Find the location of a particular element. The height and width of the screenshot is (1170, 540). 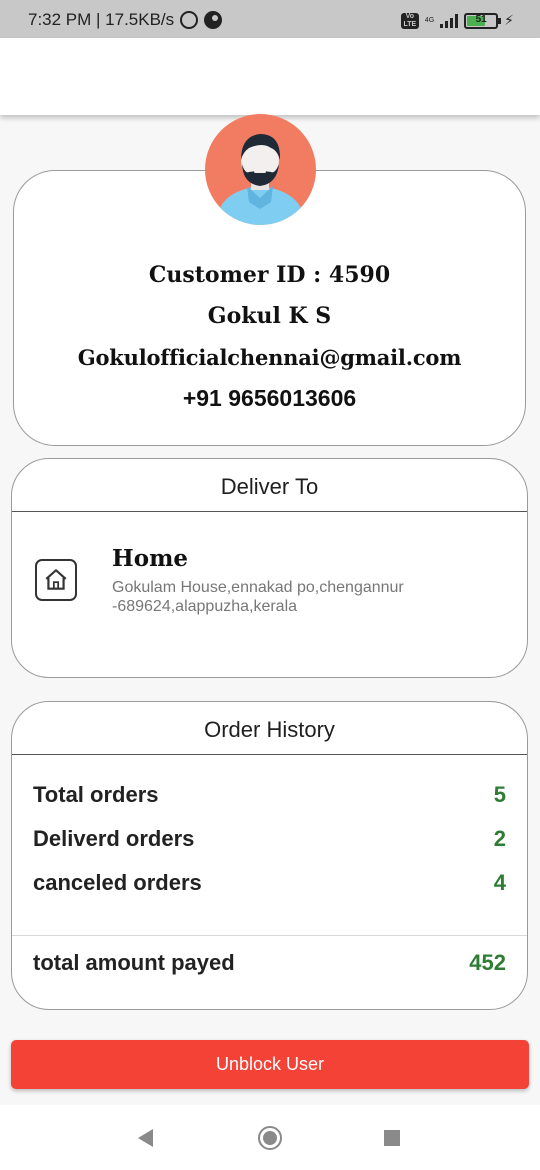

home-nav-icon is located at coordinates (270, 1138).